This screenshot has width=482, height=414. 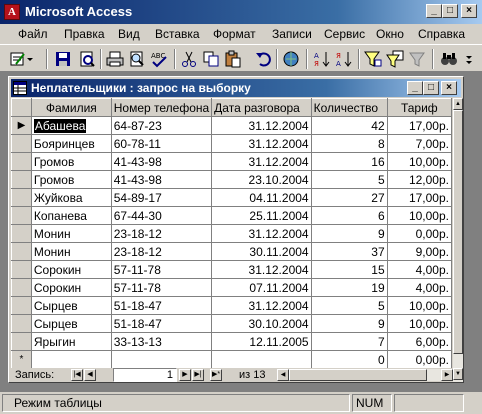 What do you see at coordinates (349, 197) in the screenshot?
I see `quantity-cell: 27` at bounding box center [349, 197].